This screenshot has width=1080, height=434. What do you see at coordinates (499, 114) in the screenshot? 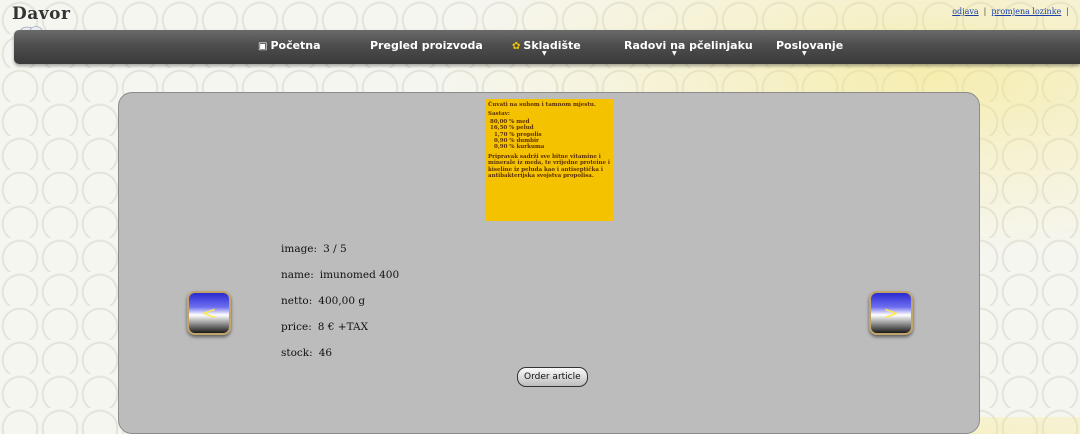
I see `label-composition-title: Sastav:` at bounding box center [499, 114].